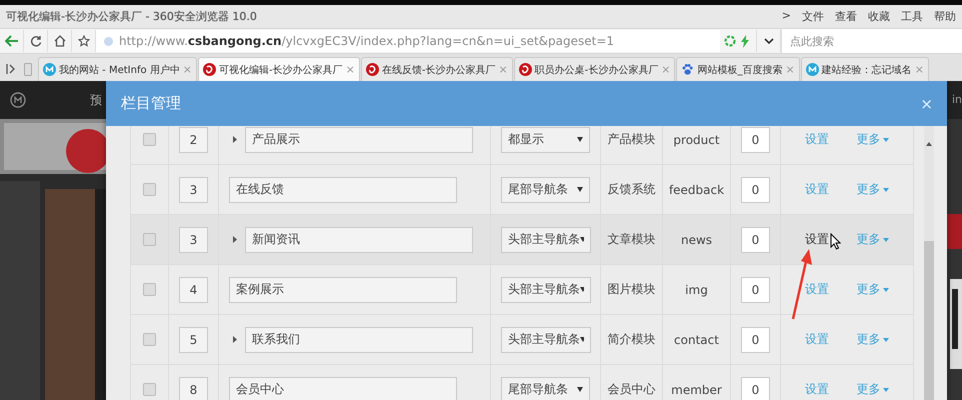 This screenshot has height=400, width=962. What do you see at coordinates (632, 189) in the screenshot?
I see `module-cell: 反馈系统` at bounding box center [632, 189].